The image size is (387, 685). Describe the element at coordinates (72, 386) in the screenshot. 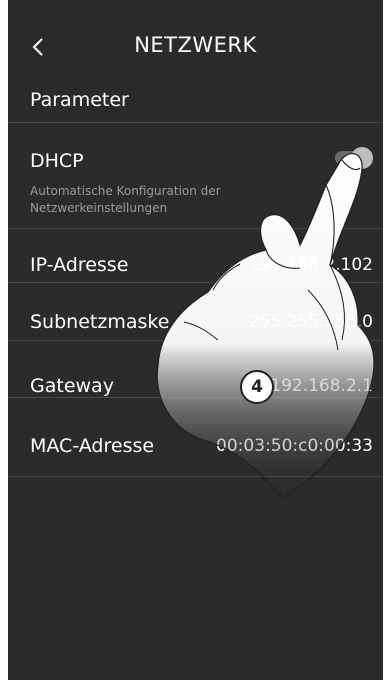

I see `gateway-label: Gateway` at that location.